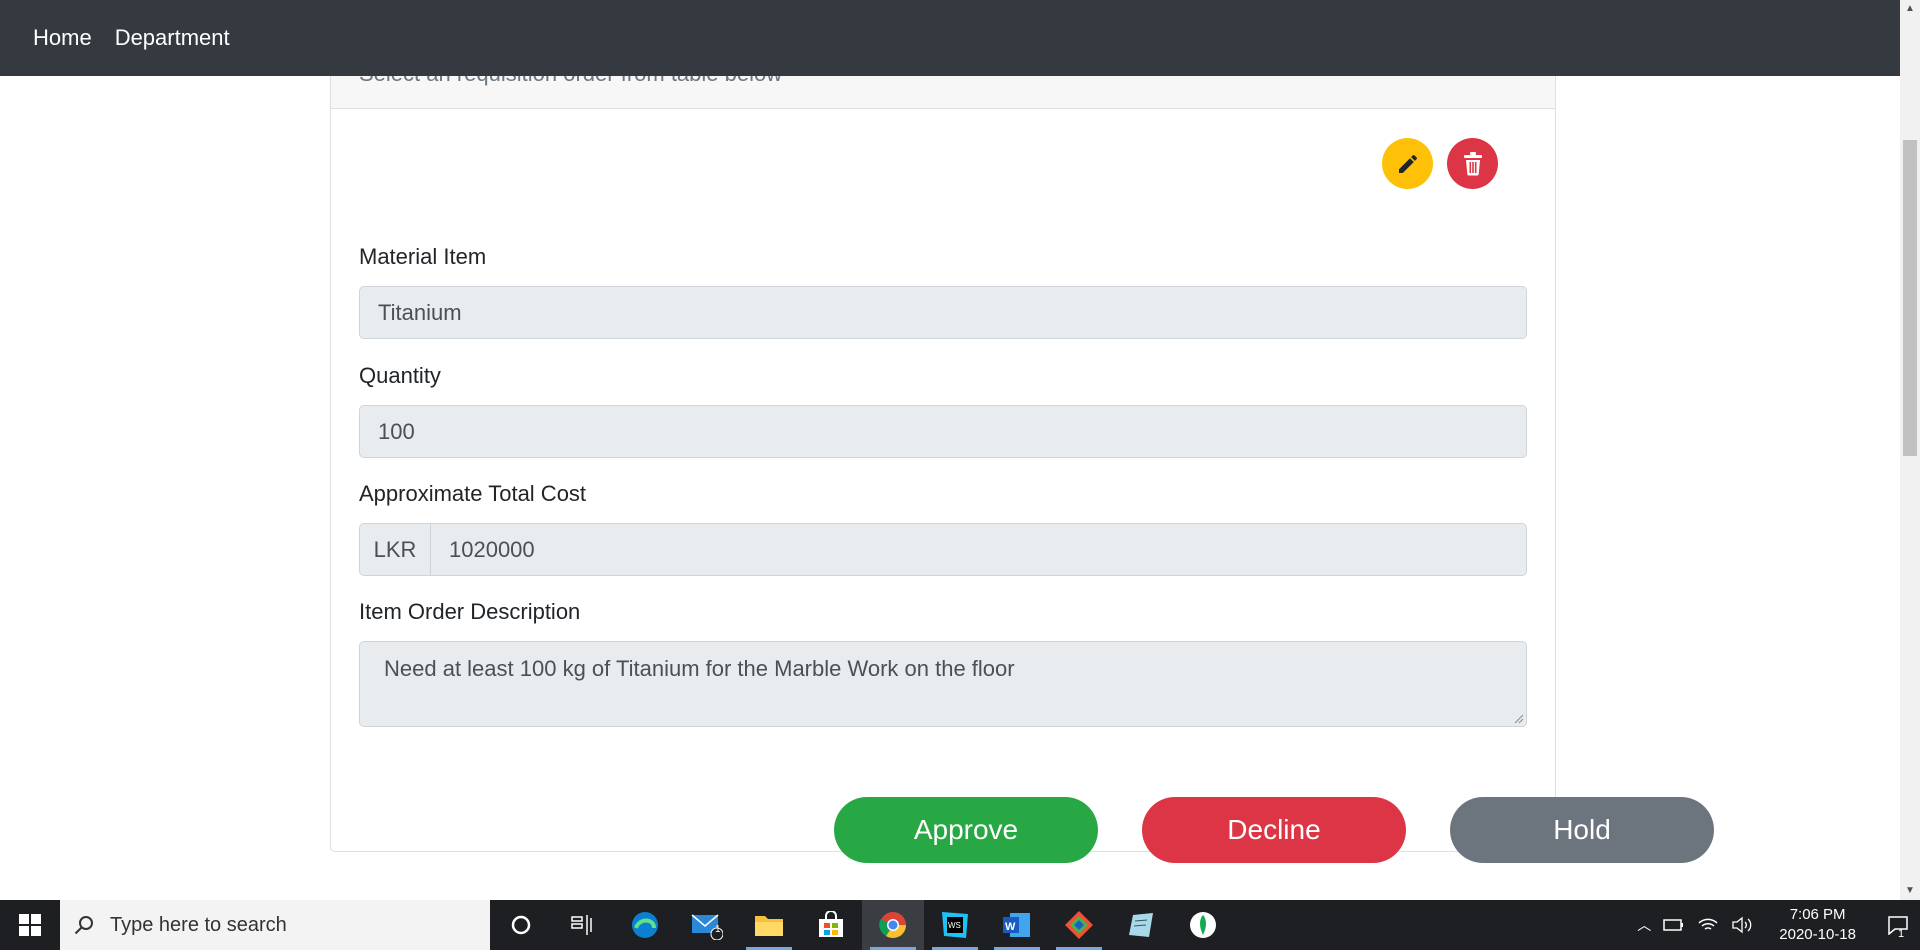  I want to click on material-item-field: Titanium, so click(943, 312).